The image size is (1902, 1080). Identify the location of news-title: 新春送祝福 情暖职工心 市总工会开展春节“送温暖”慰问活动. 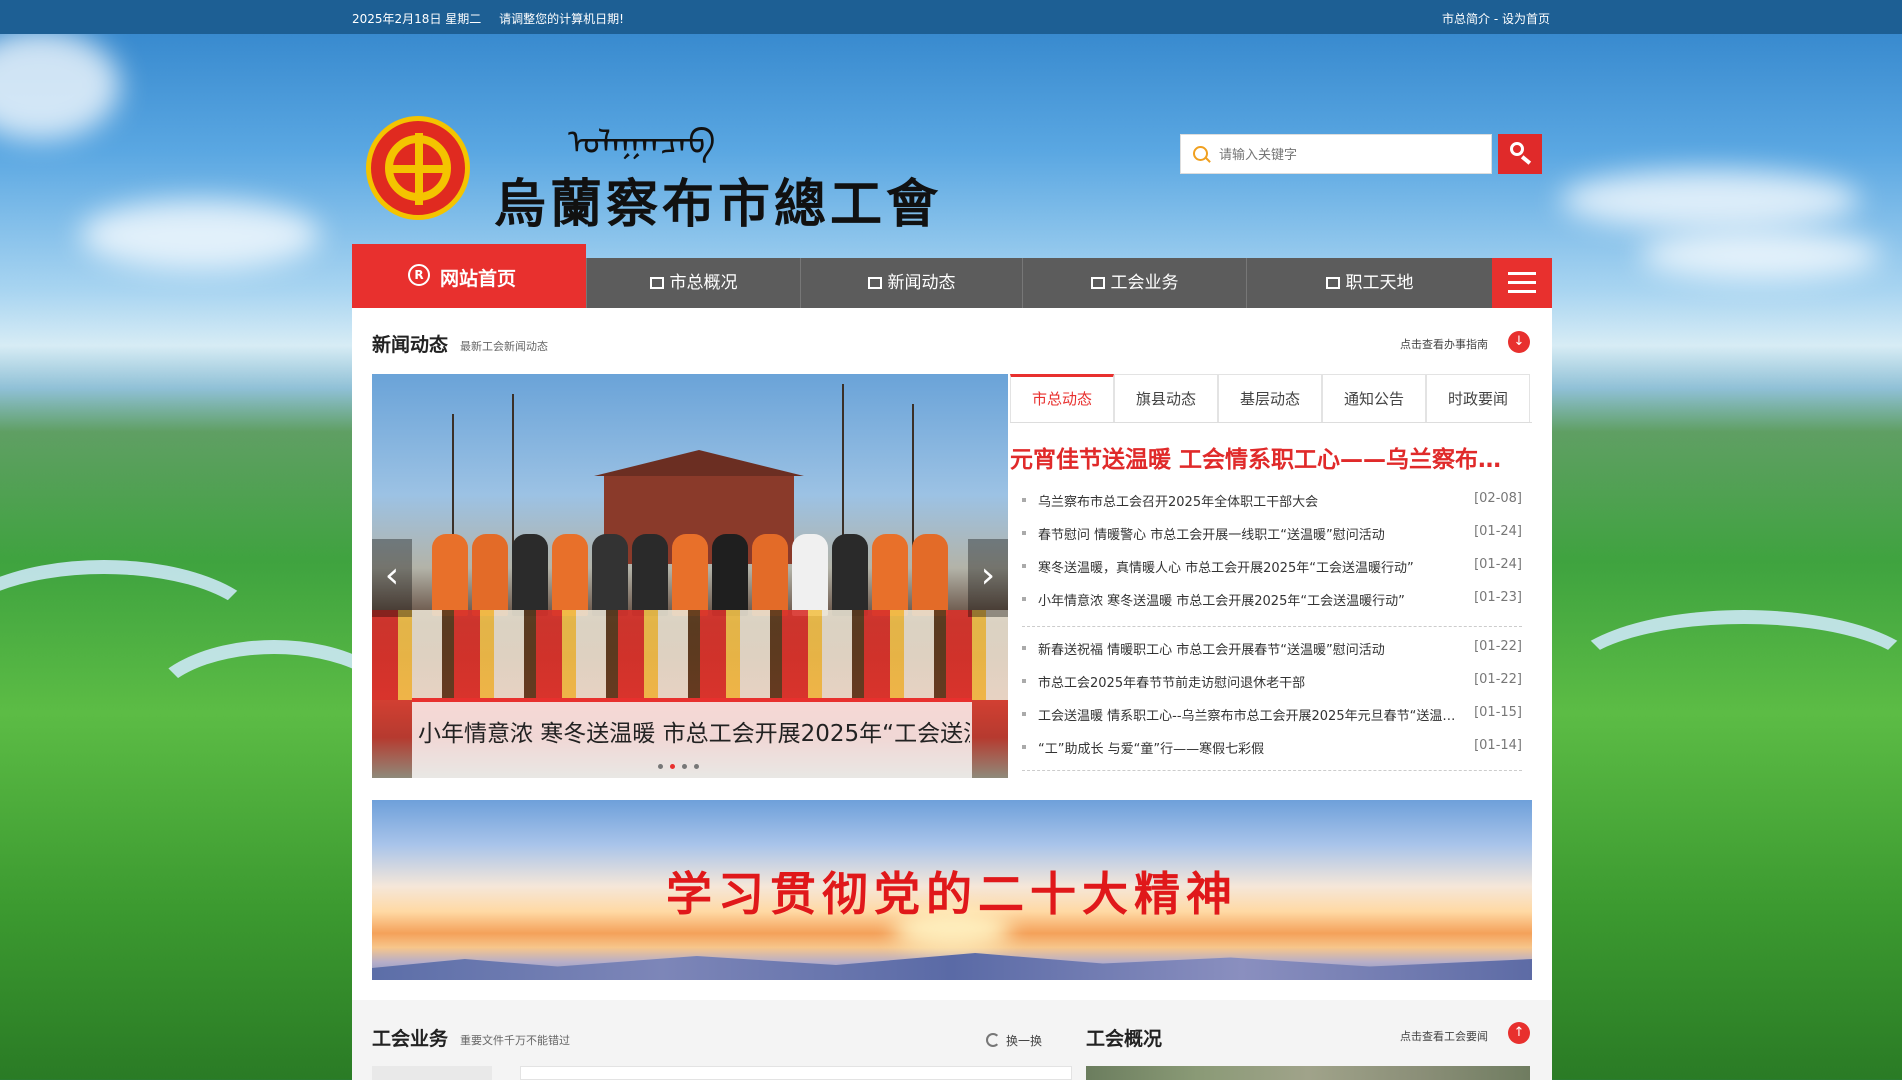
(1211, 650).